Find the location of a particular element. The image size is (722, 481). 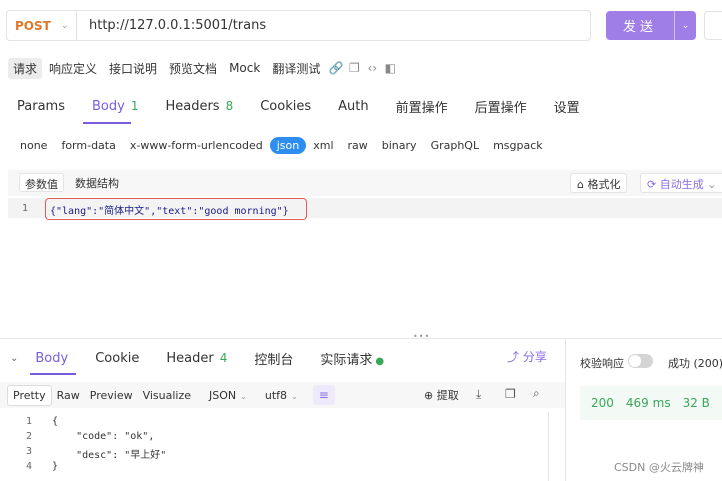

send-dropdown-chevron-icon: ⌄ is located at coordinates (685, 25).